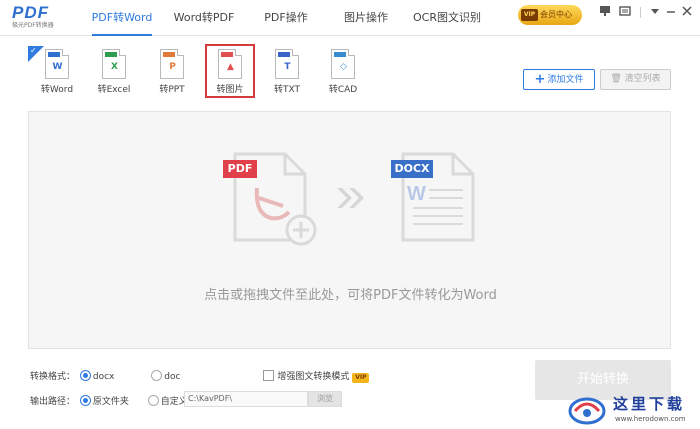 This screenshot has width=700, height=429. I want to click on control-divider, so click(640, 12).